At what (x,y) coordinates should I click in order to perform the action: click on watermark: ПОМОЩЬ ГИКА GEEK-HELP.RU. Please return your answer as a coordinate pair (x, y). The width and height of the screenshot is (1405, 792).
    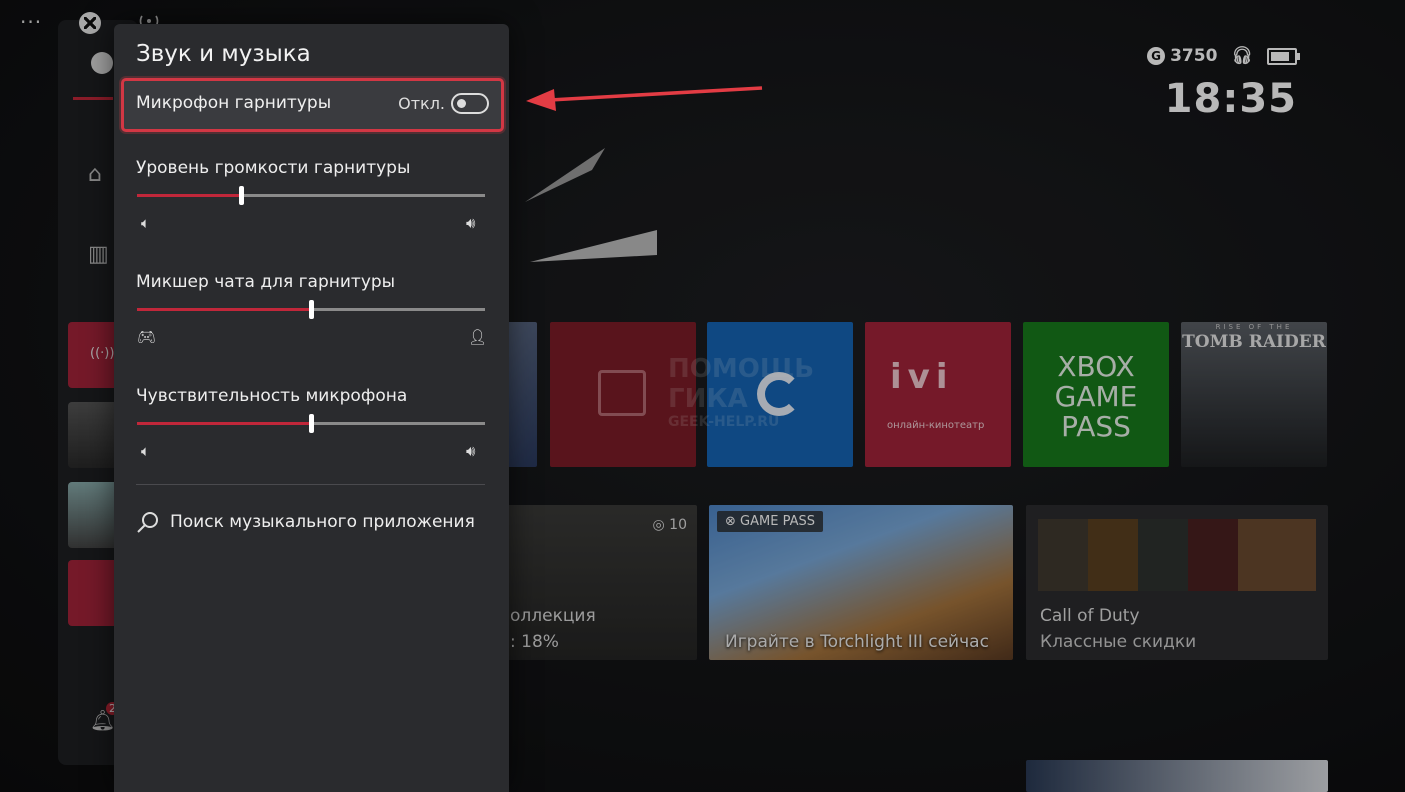
    Looking at the image, I should click on (741, 392).